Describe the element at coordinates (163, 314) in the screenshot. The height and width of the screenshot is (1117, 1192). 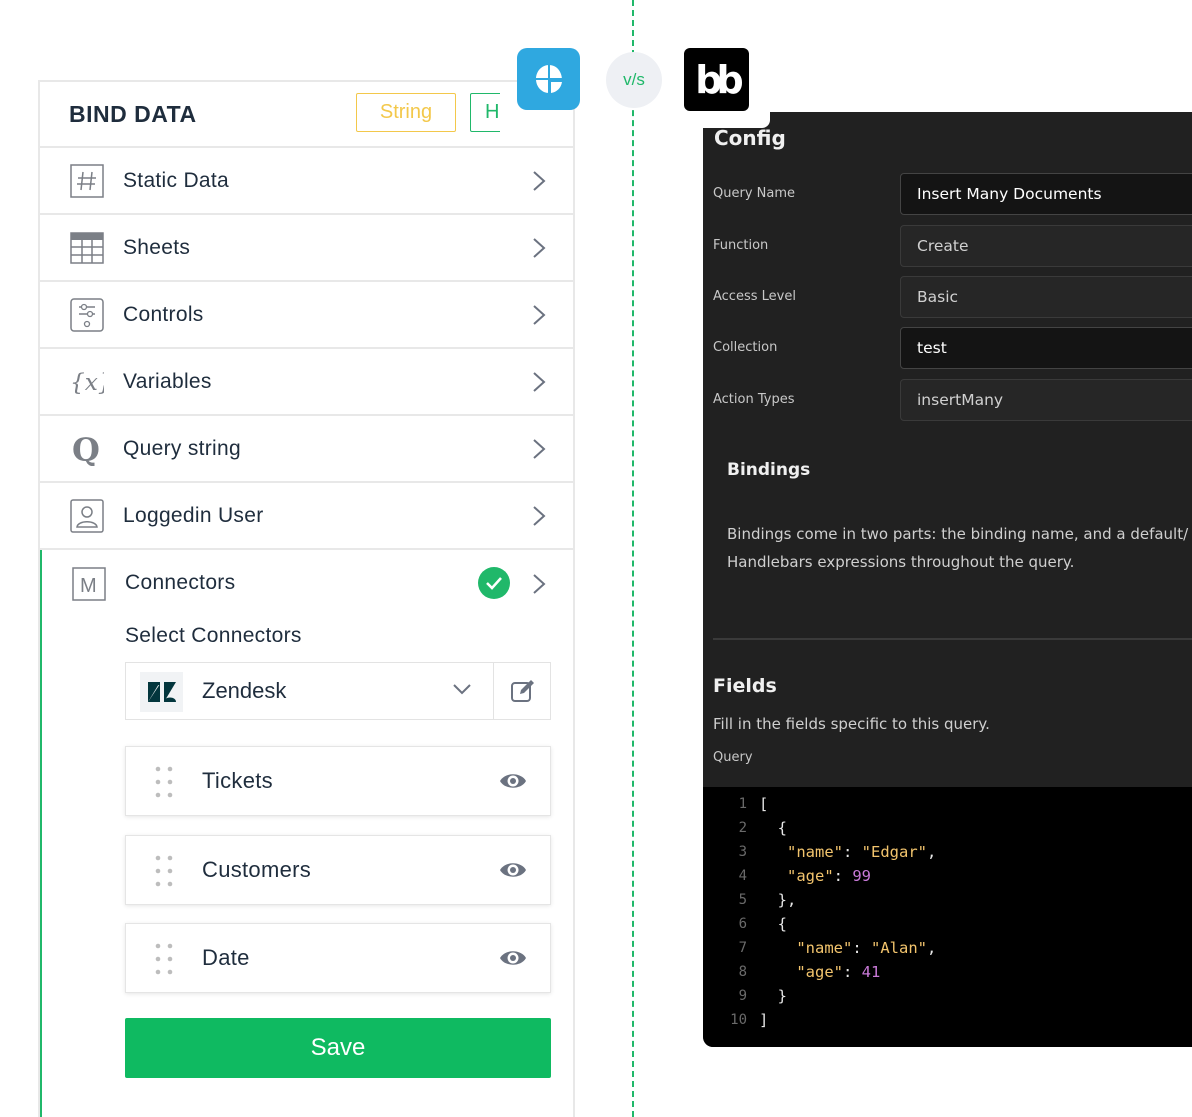
I see `menu-item-label: Controls` at that location.